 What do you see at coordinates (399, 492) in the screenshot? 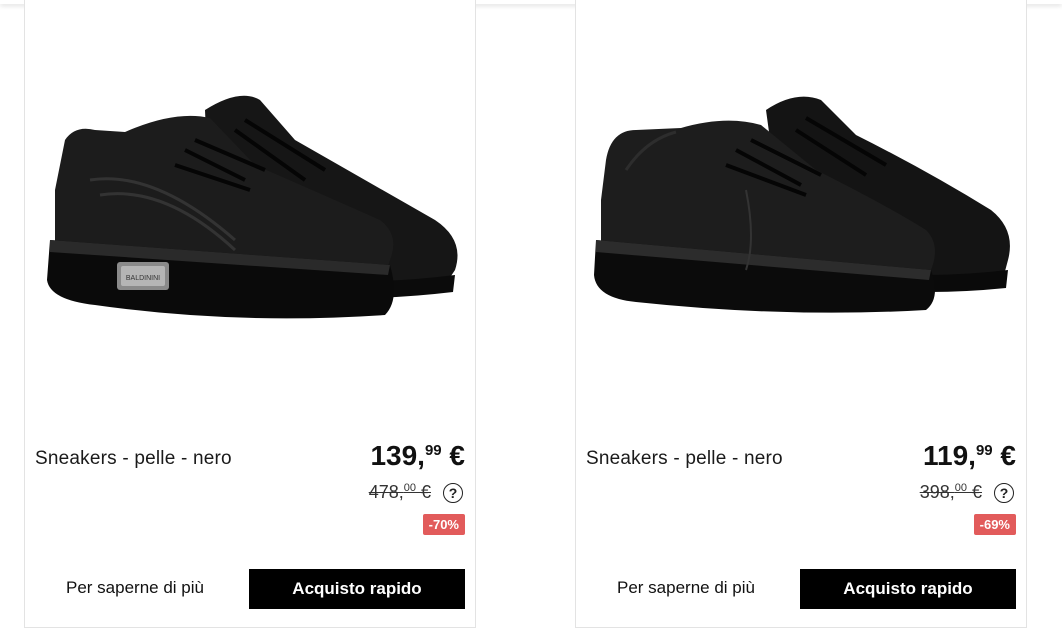
I see `original-price: 478,00 €` at bounding box center [399, 492].